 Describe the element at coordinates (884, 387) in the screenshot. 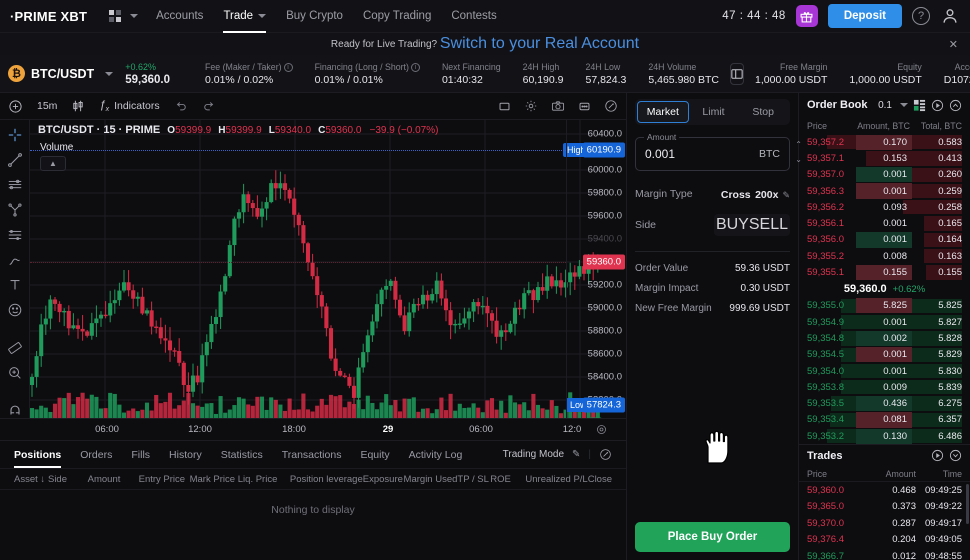

I see `order-book-row: 59,353.8 0.009 5.839` at that location.